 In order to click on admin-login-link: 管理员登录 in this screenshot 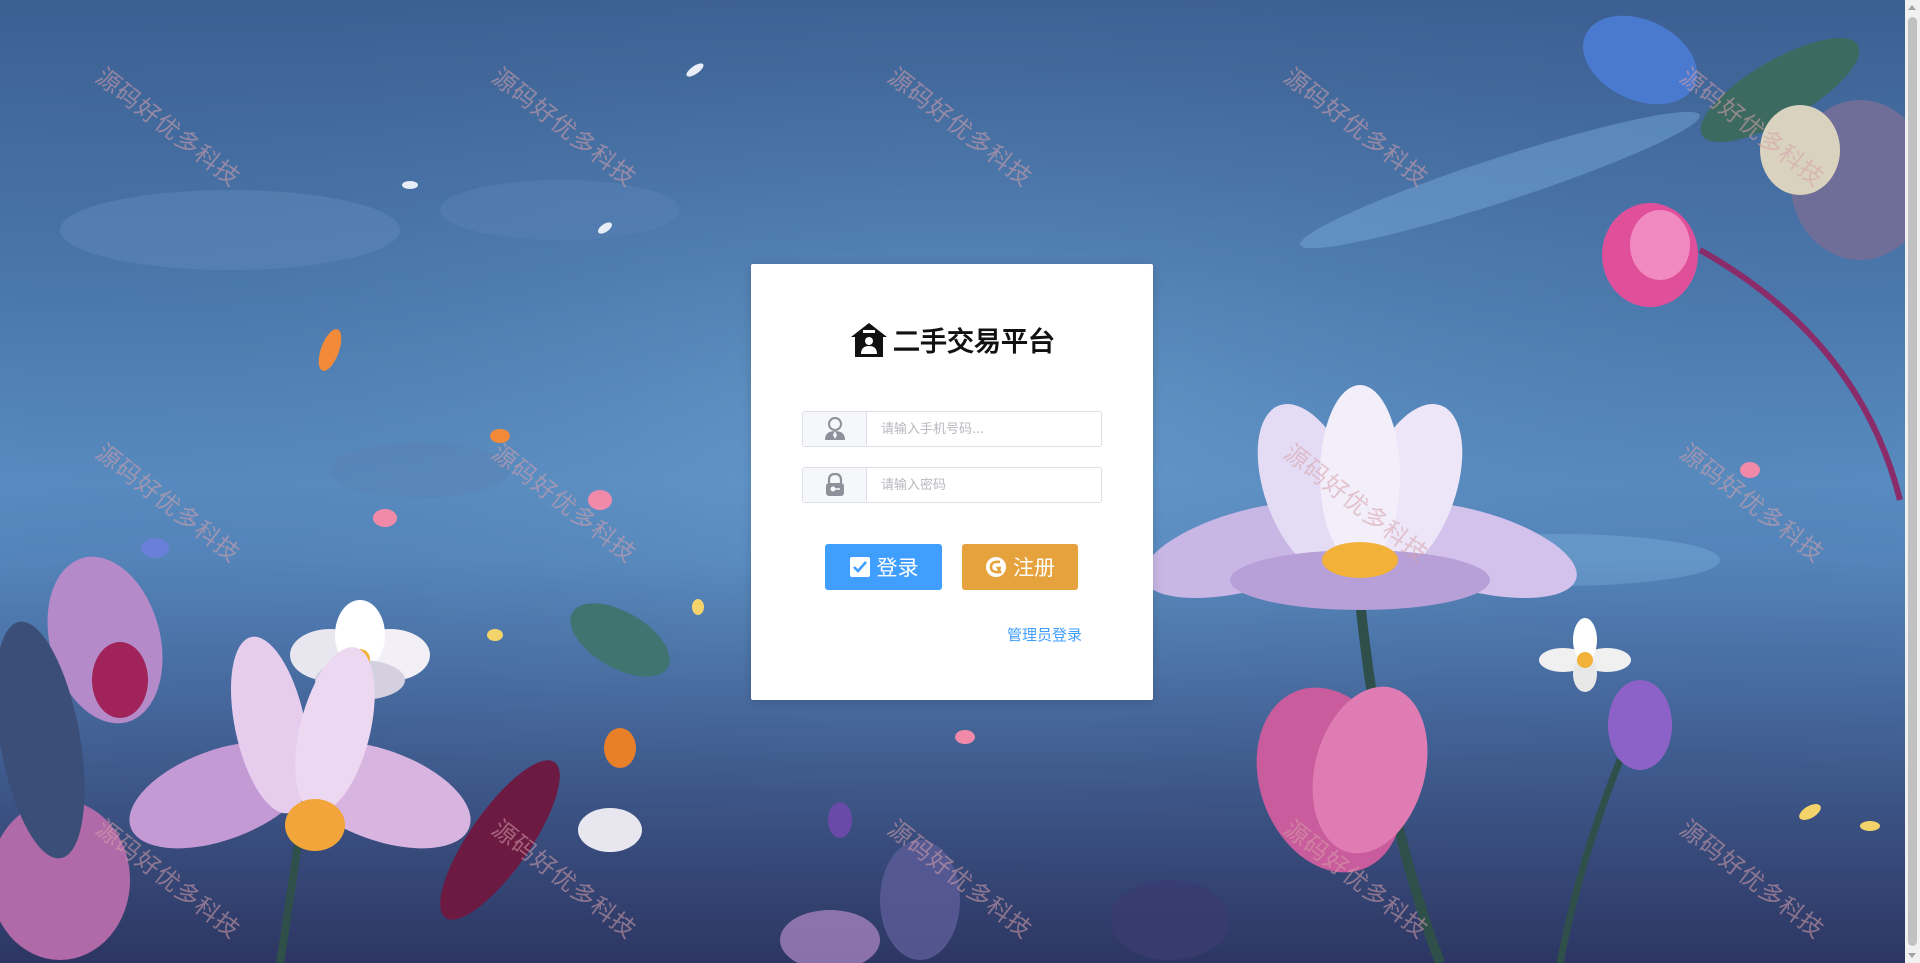, I will do `click(1044, 634)`.